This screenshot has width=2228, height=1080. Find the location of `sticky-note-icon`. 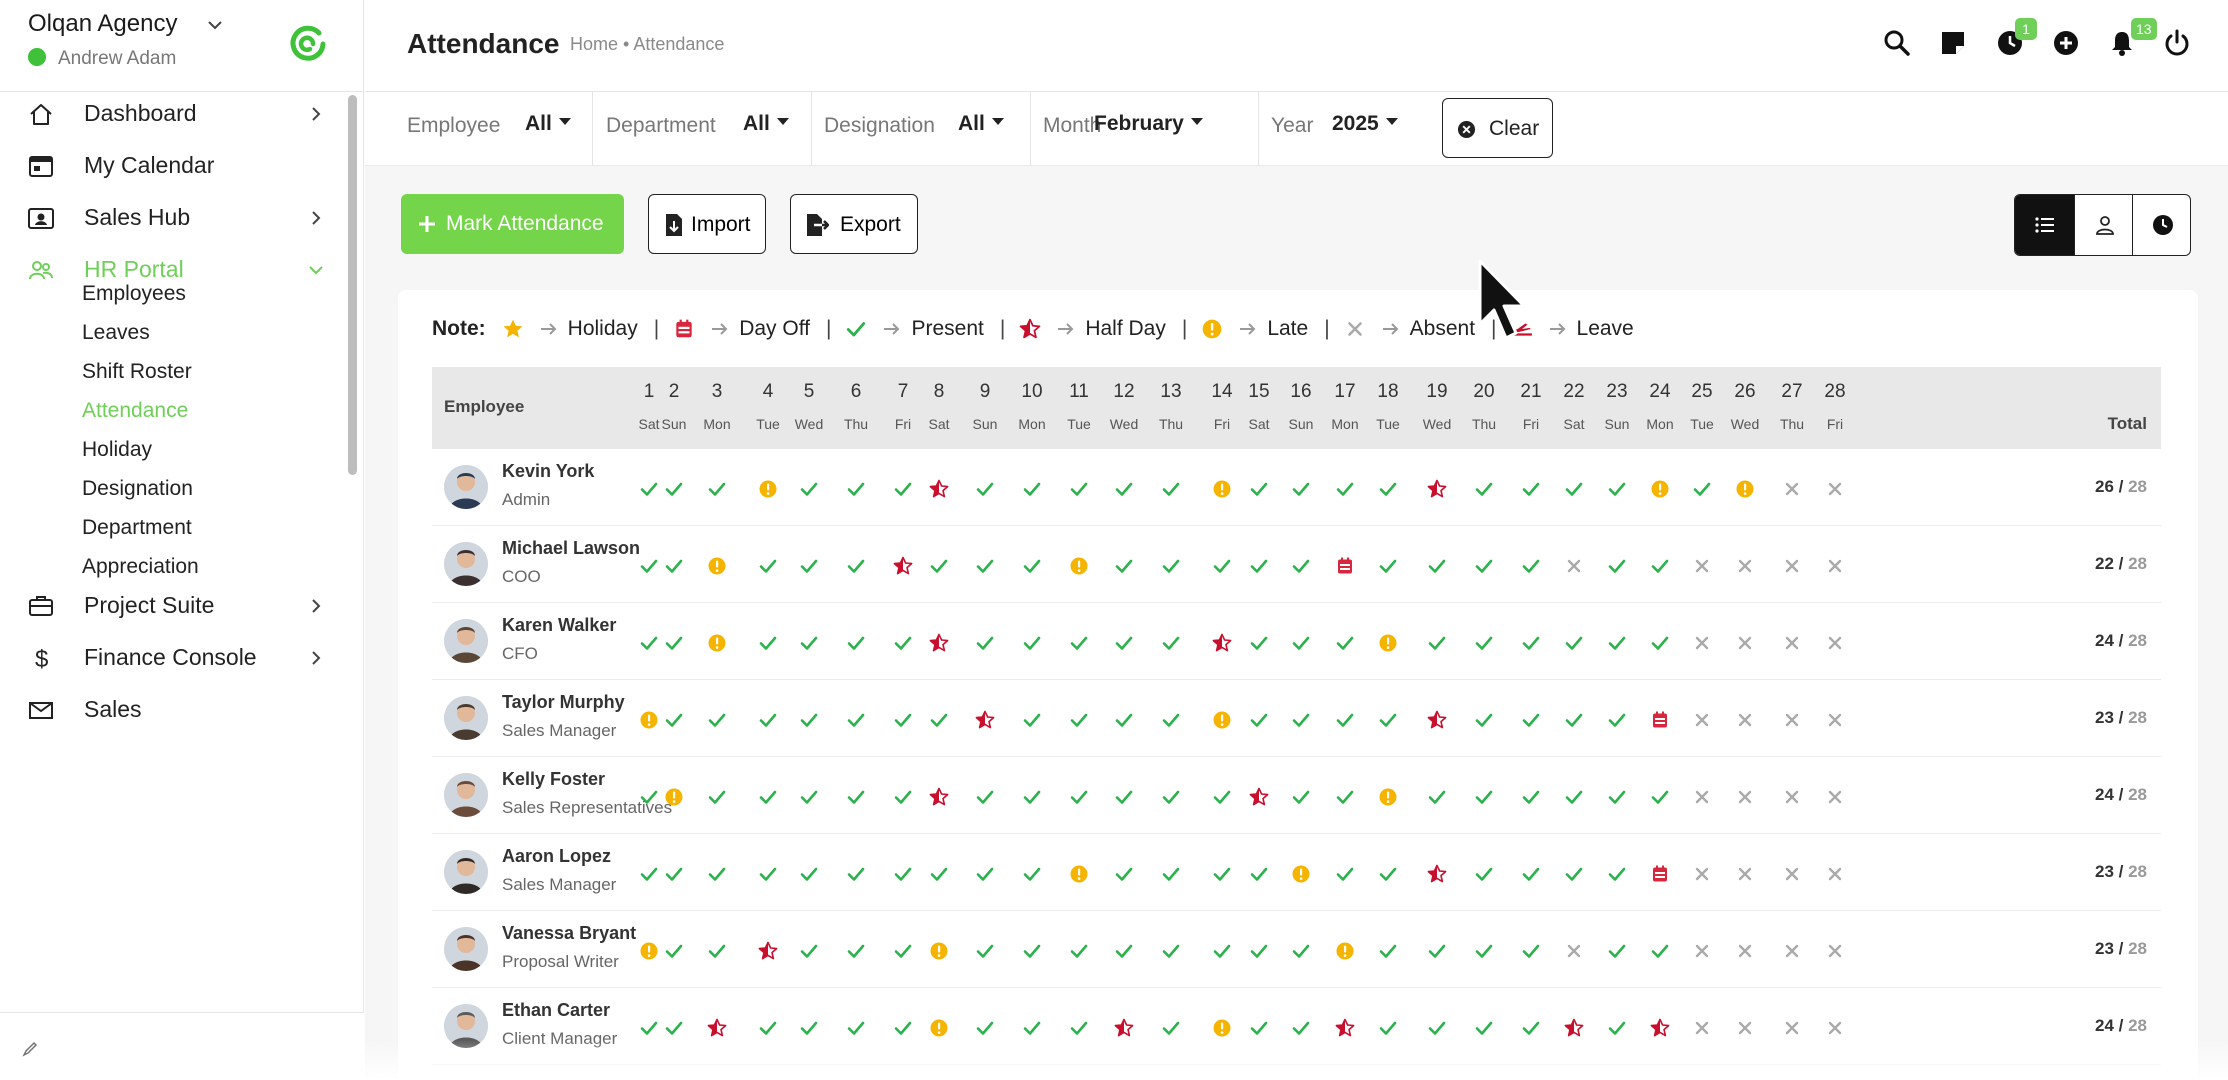

sticky-note-icon is located at coordinates (1953, 43).